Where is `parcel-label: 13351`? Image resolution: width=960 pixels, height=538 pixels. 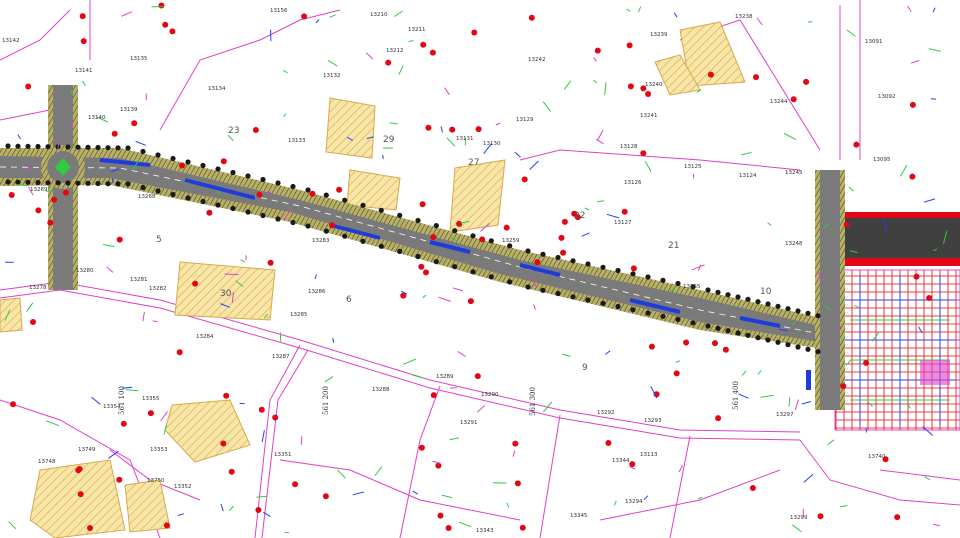 parcel-label: 13351 is located at coordinates (283, 455).